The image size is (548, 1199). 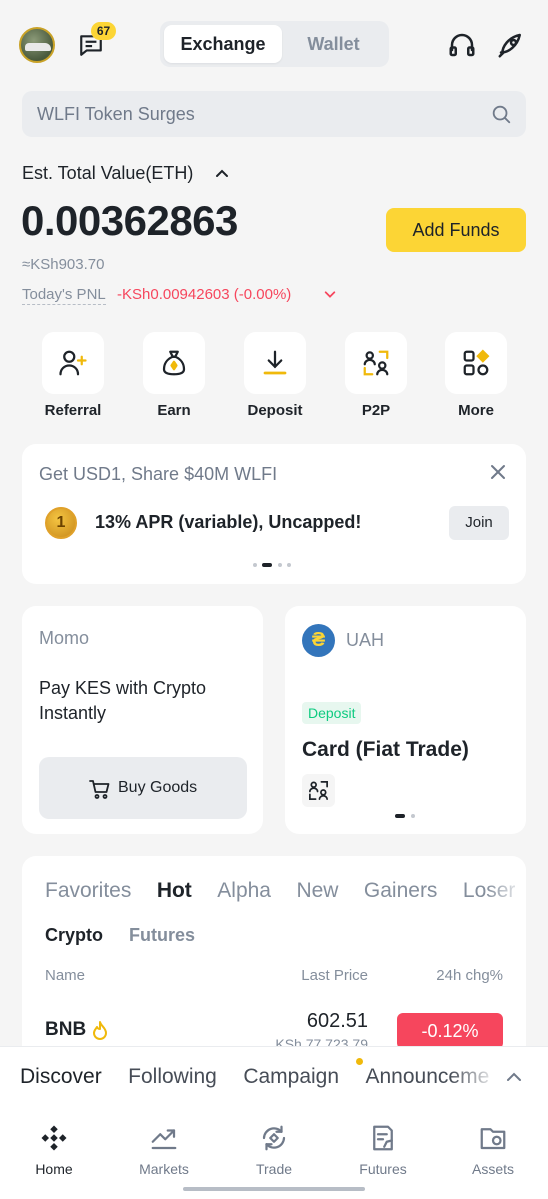 What do you see at coordinates (223, 44) in the screenshot?
I see `tab-exchange: Exchange` at bounding box center [223, 44].